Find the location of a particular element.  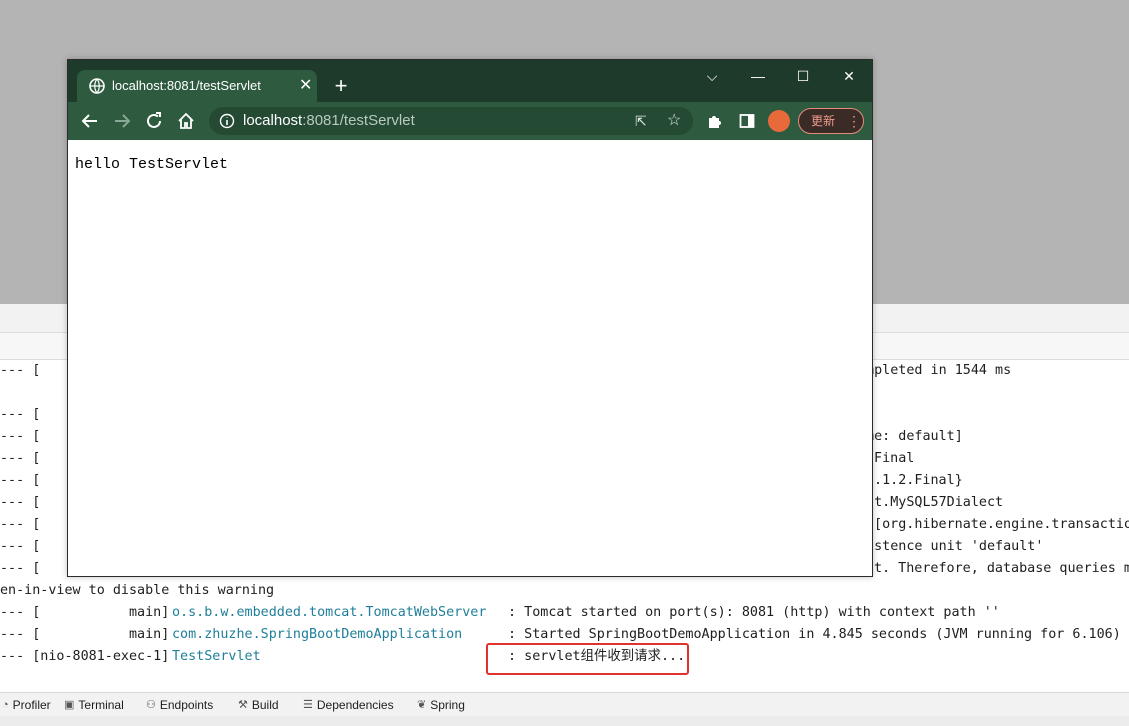

tab-title: localhost:8081/testServlet is located at coordinates (186, 85).